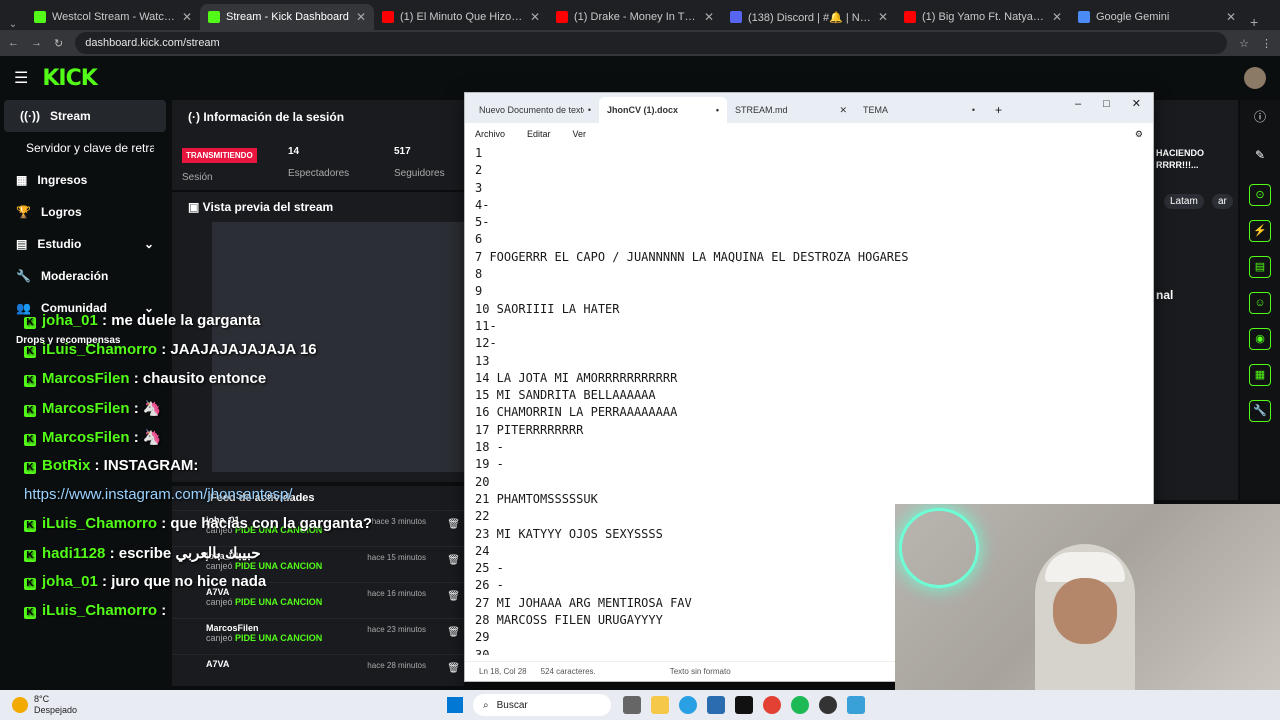 The image size is (1280, 720). Describe the element at coordinates (1260, 339) in the screenshot. I see `broadcast-icon: ◉` at that location.